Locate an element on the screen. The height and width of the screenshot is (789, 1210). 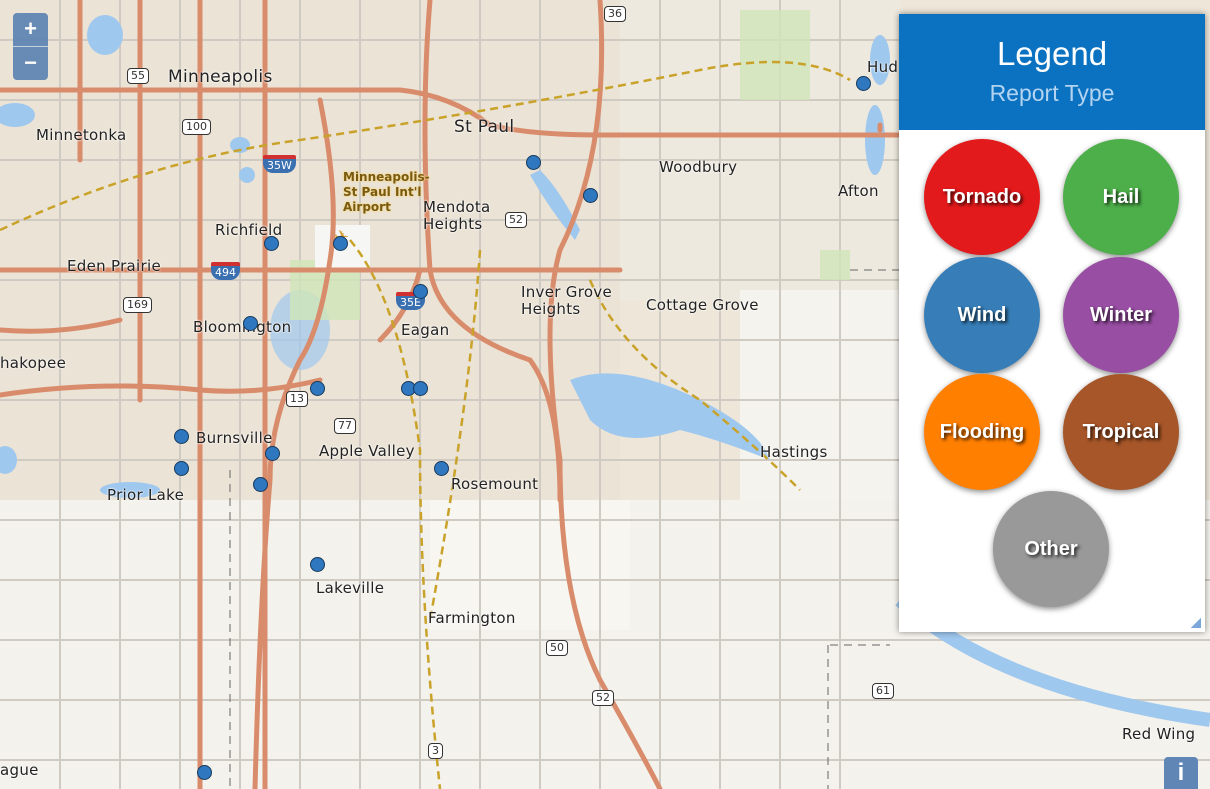
place-label: Rosemount is located at coordinates (495, 484).